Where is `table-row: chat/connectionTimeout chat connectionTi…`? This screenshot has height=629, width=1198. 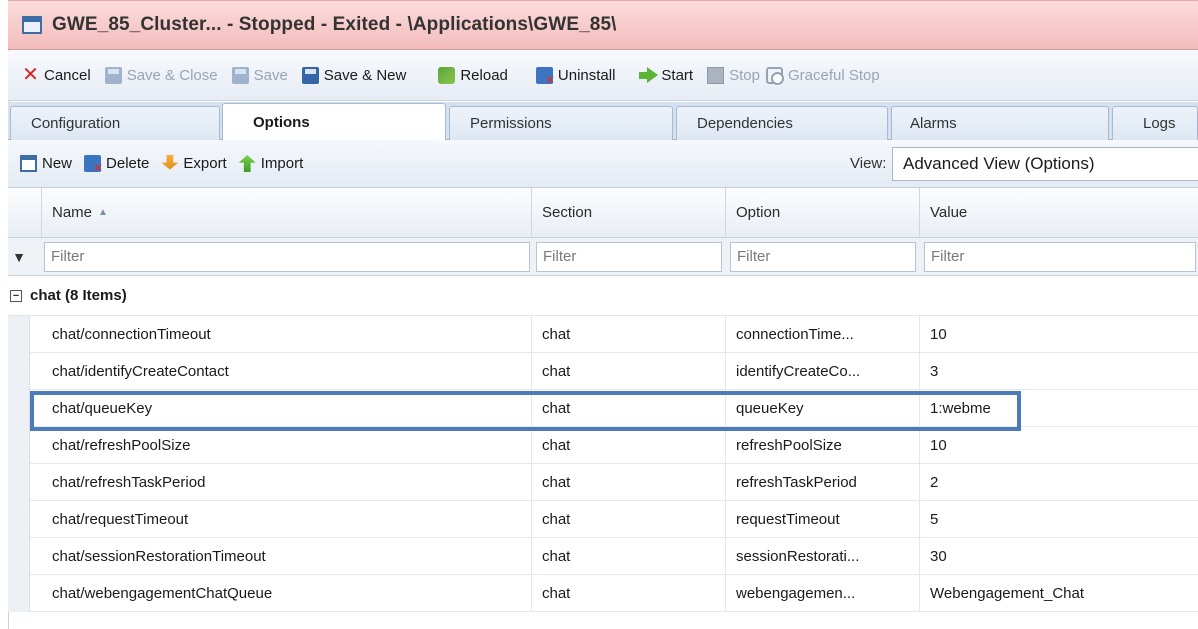
table-row: chat/connectionTimeout chat connectionTi… is located at coordinates (603, 334).